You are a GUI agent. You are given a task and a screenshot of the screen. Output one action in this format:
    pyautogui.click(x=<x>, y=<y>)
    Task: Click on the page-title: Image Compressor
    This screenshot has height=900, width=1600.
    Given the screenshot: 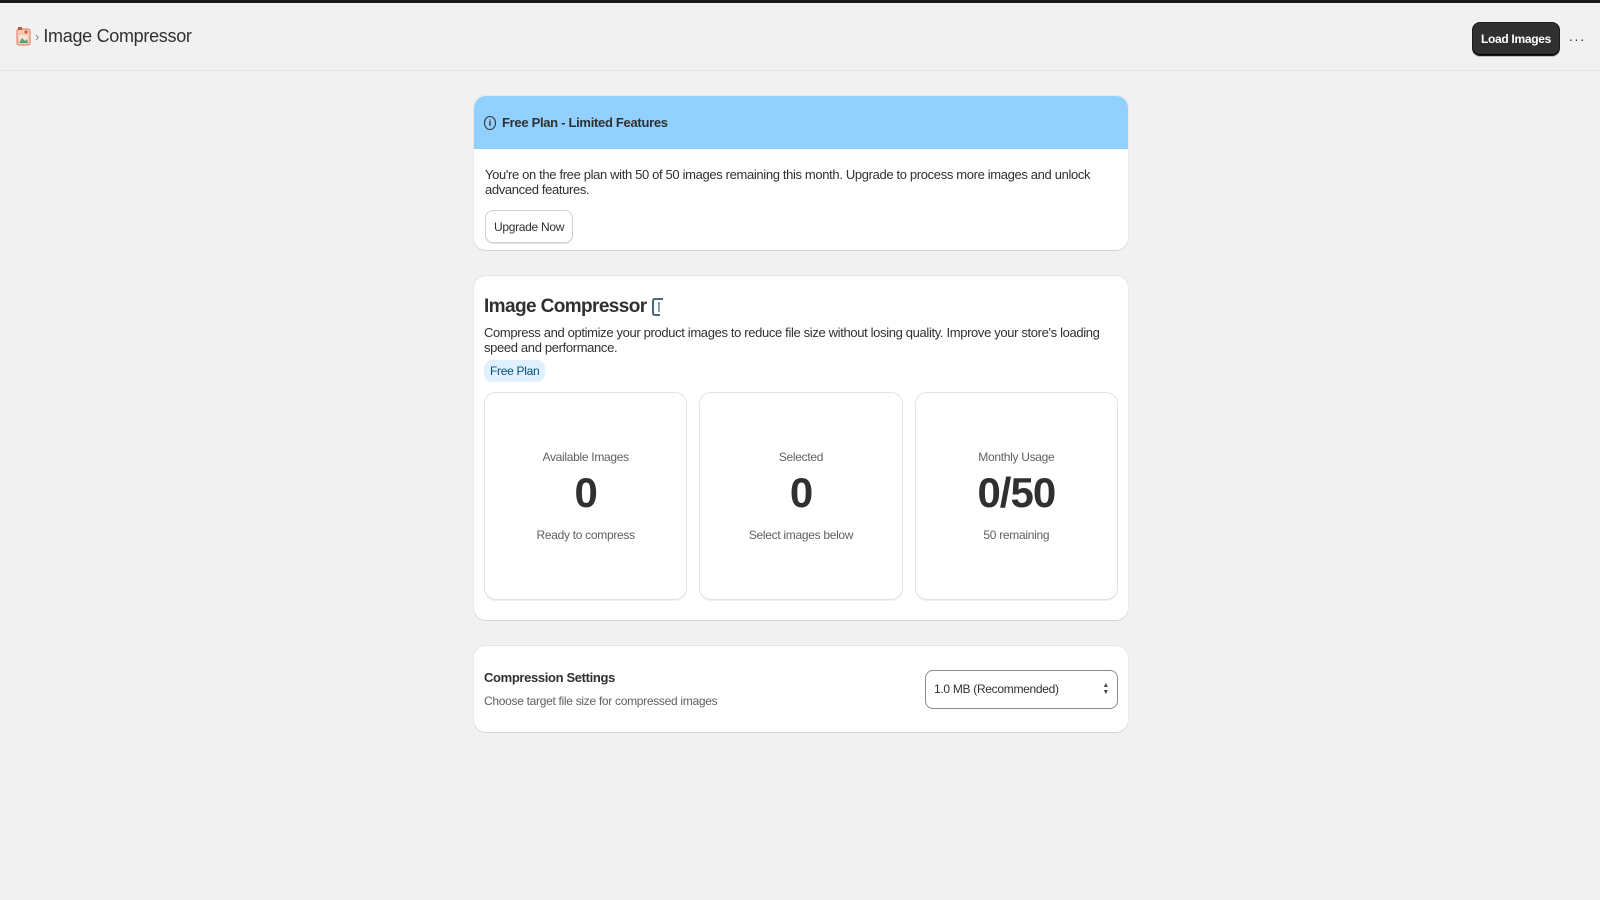 What is the action you would take?
    pyautogui.click(x=117, y=36)
    